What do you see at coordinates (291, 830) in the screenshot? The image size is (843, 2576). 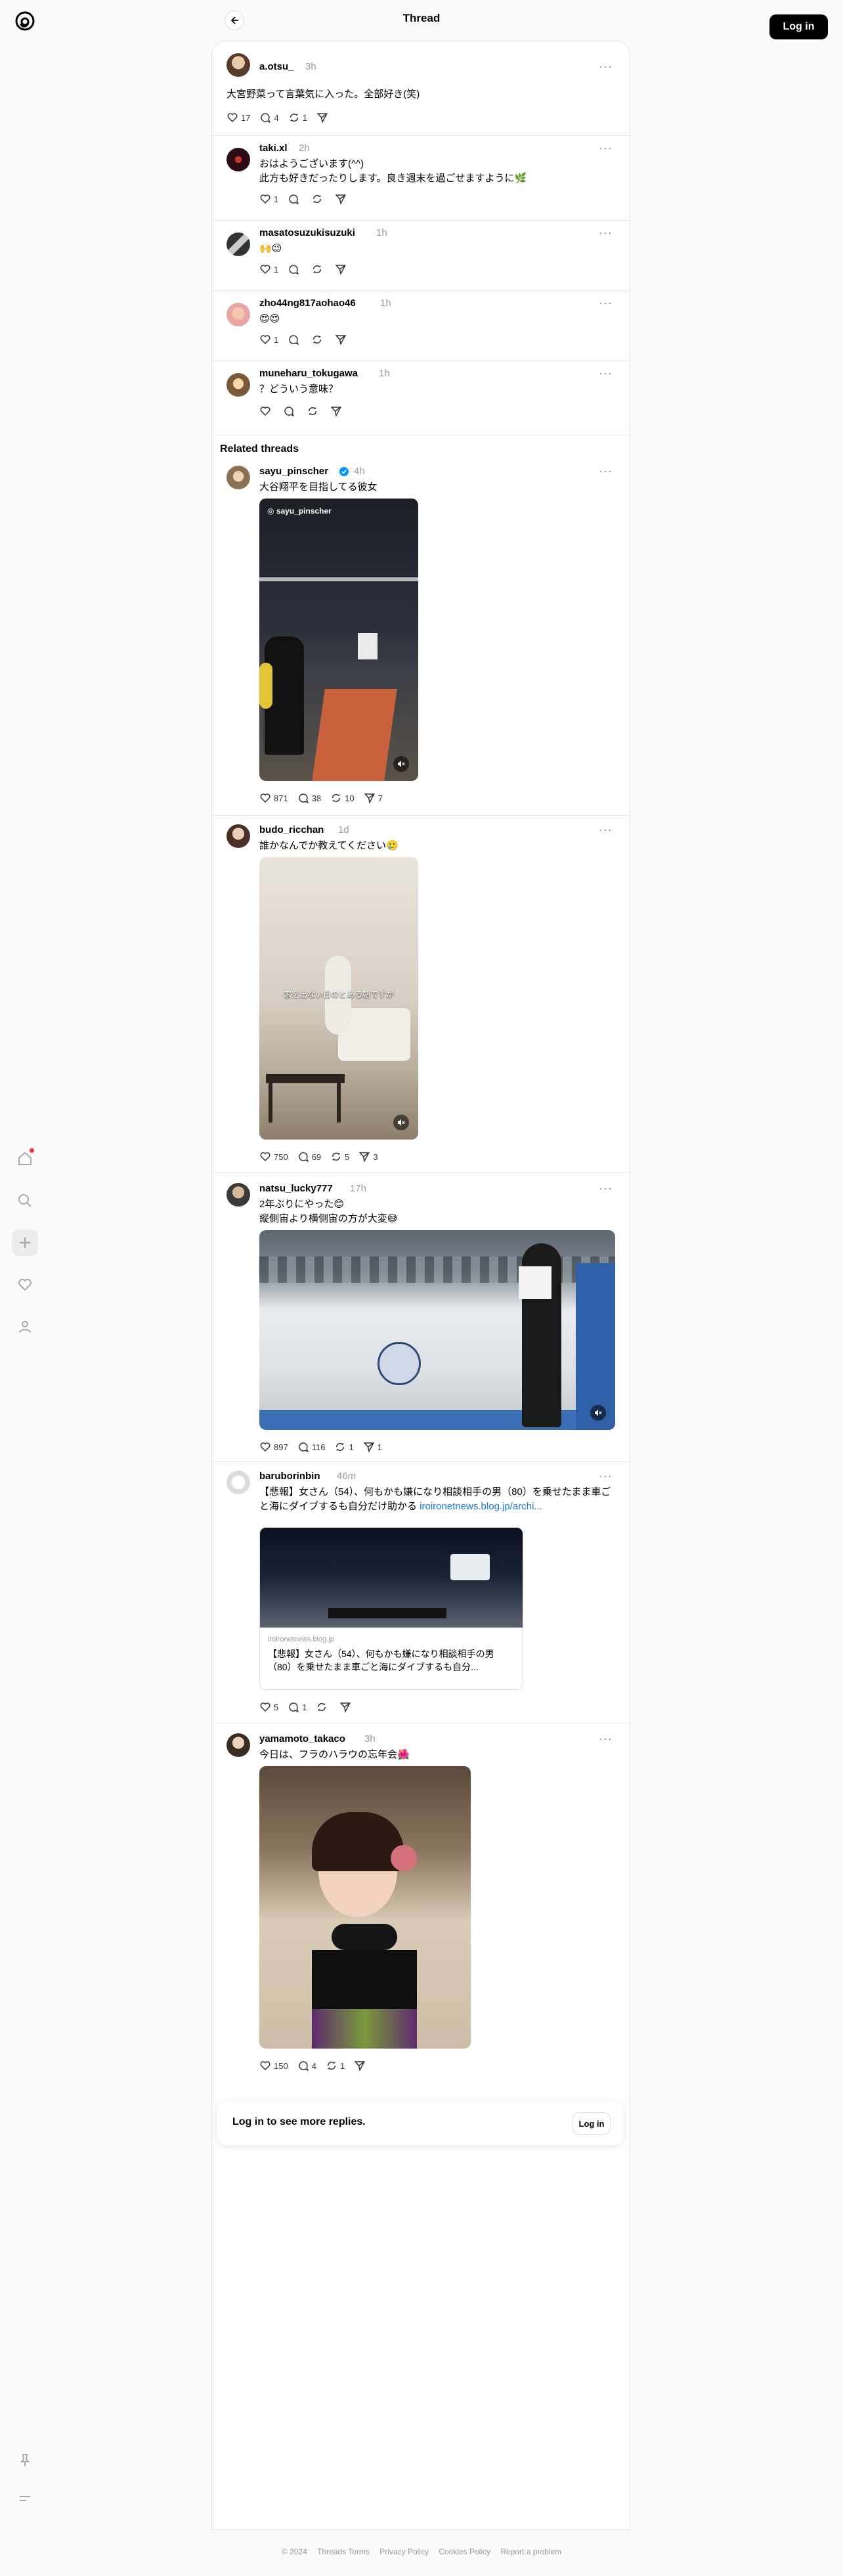 I see `username: budo_ricchan` at bounding box center [291, 830].